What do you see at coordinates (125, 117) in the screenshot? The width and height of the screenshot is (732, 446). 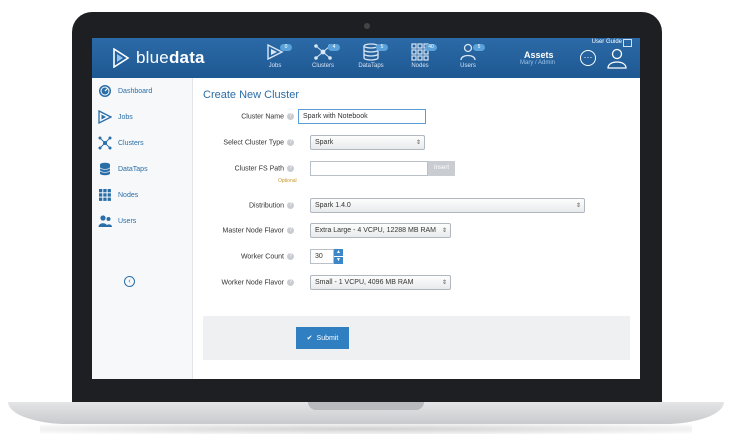 I see `sidebar-label-jobs: Jobs` at bounding box center [125, 117].